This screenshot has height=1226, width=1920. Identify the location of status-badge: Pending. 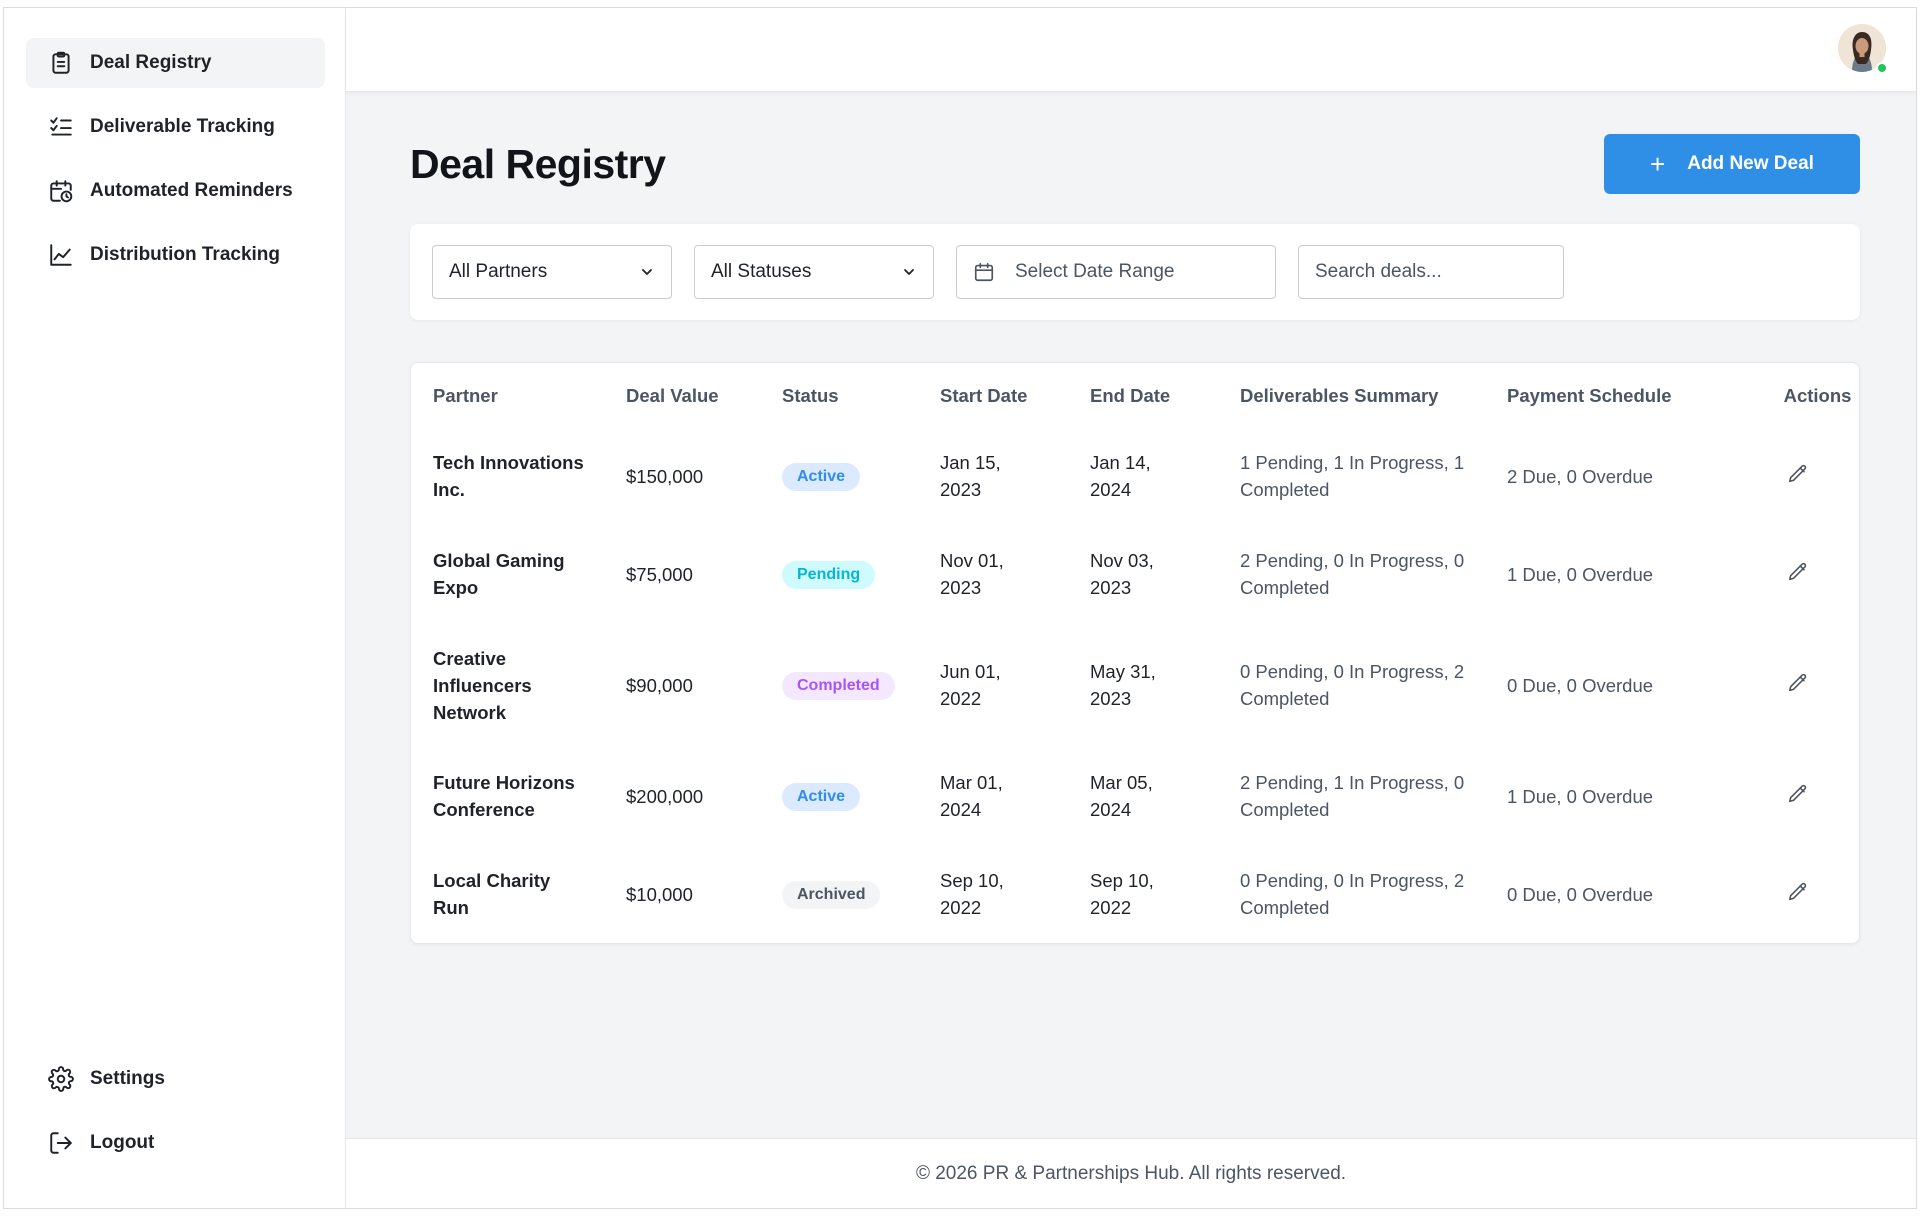
(829, 575).